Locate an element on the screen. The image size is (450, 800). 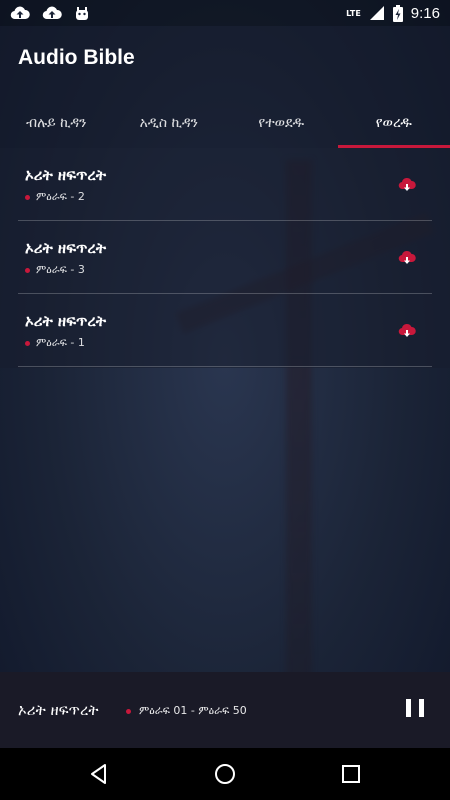
android-icon is located at coordinates (82, 13).